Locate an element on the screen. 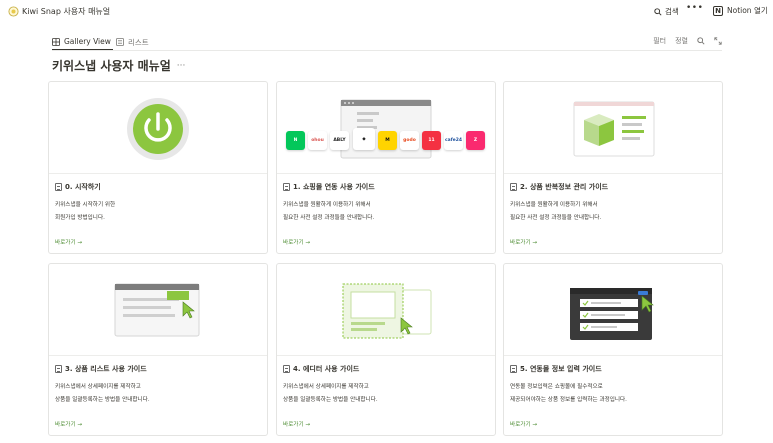 This screenshot has width=773, height=443. brand-11st-icon: 11 is located at coordinates (431, 140).